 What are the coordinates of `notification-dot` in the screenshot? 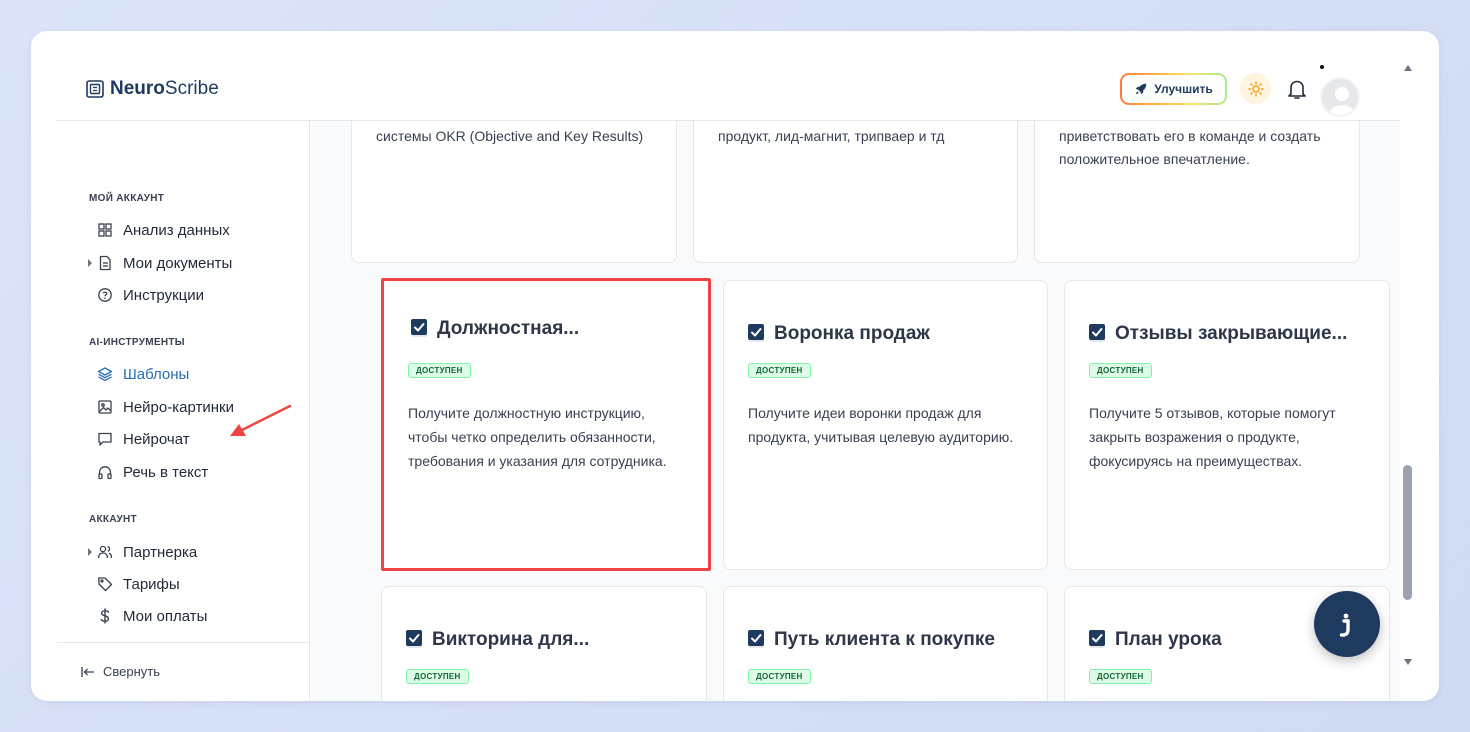 It's located at (1322, 67).